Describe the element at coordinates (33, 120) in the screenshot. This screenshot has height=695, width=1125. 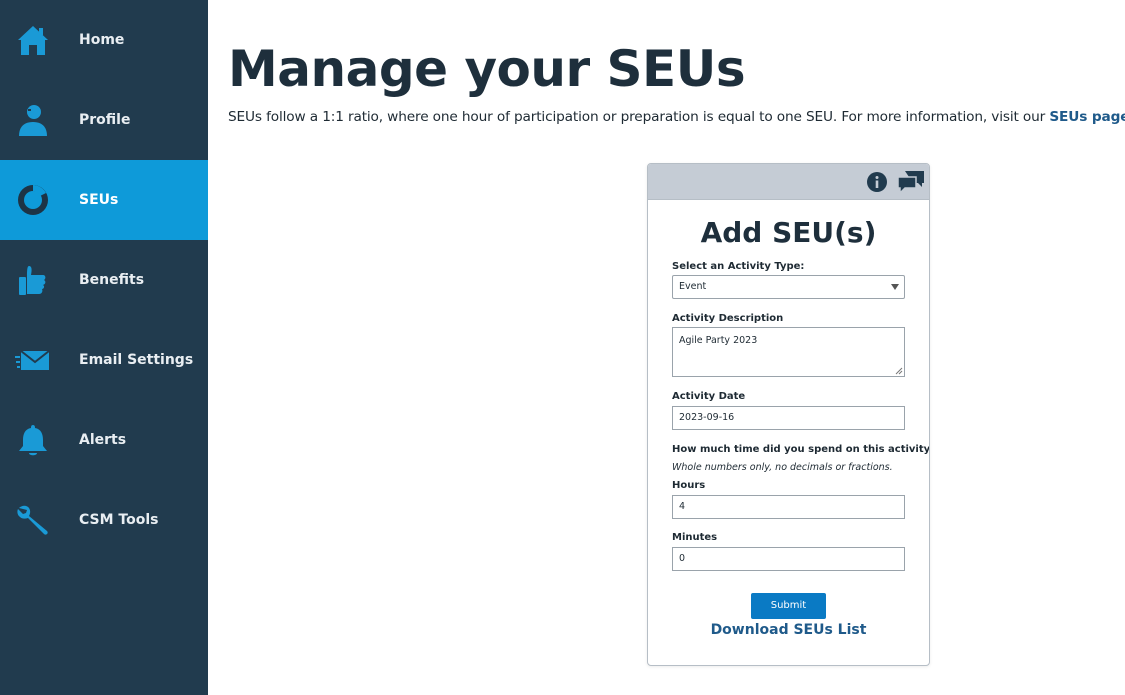
I see `profile-icon` at that location.